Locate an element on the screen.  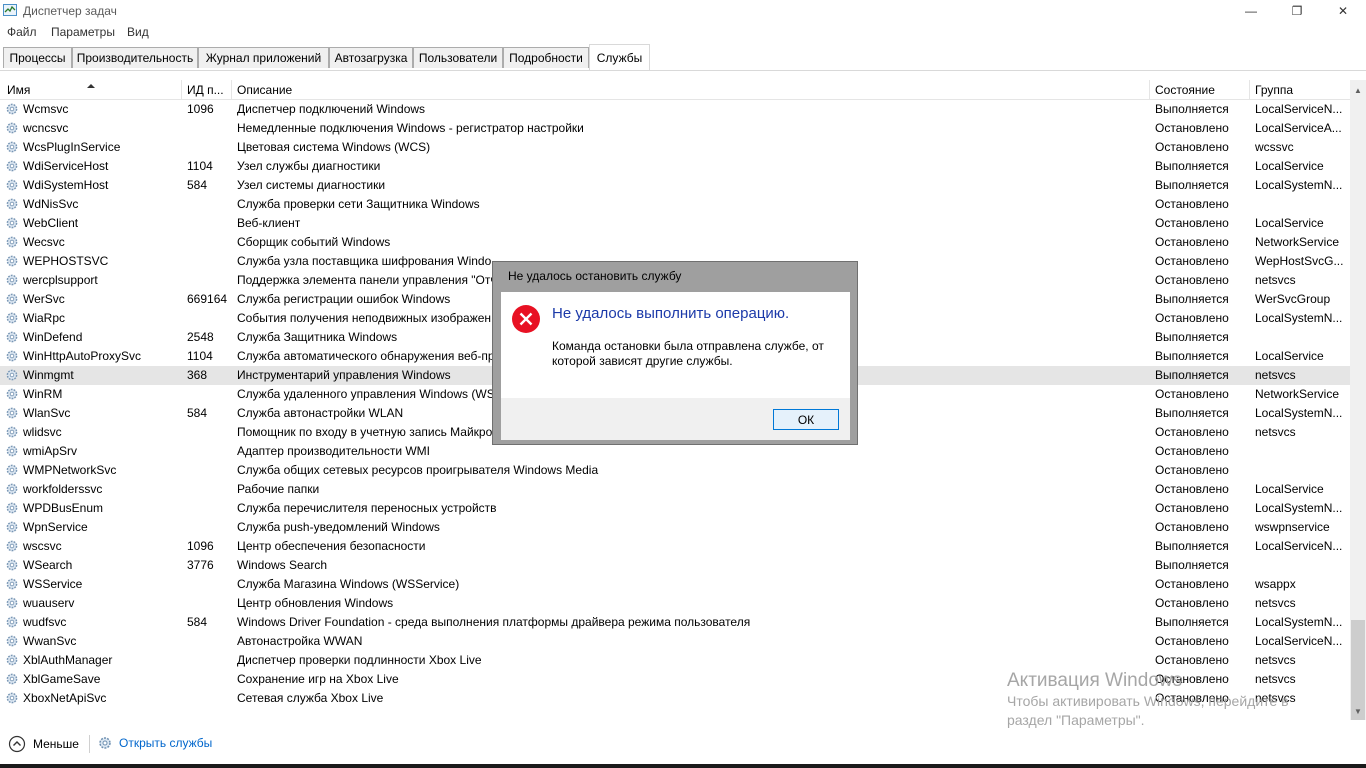
menu-view: Вид is located at coordinates (138, 32).